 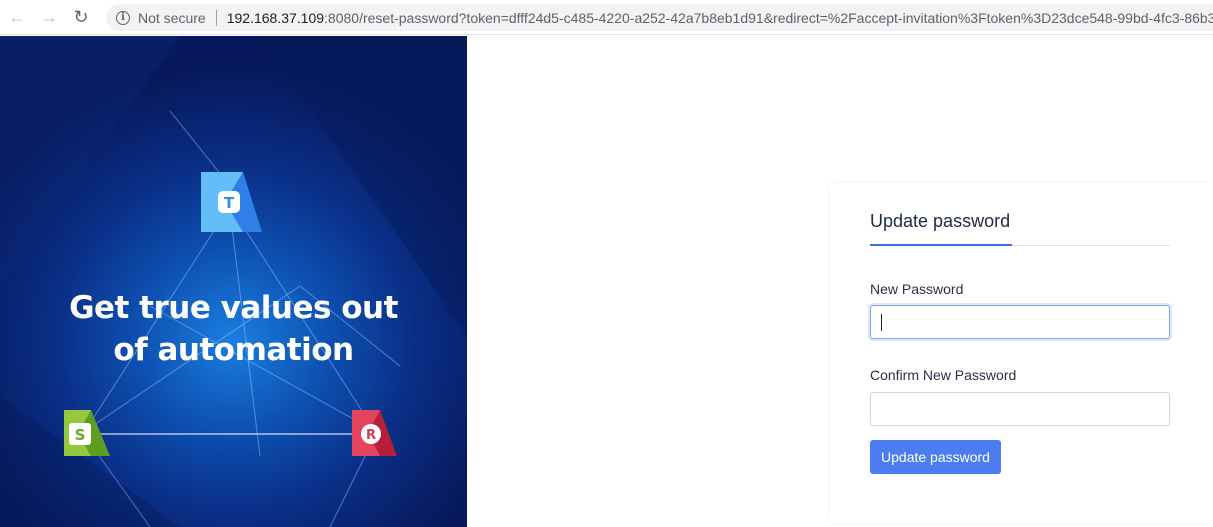 I want to click on testproject-logo-s: S, so click(x=87, y=433).